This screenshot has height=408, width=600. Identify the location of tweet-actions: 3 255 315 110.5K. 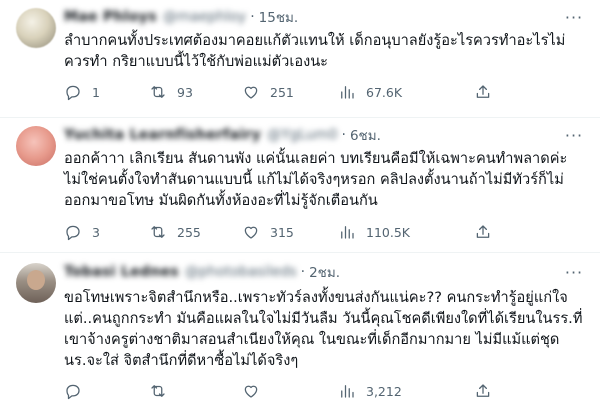
(279, 232).